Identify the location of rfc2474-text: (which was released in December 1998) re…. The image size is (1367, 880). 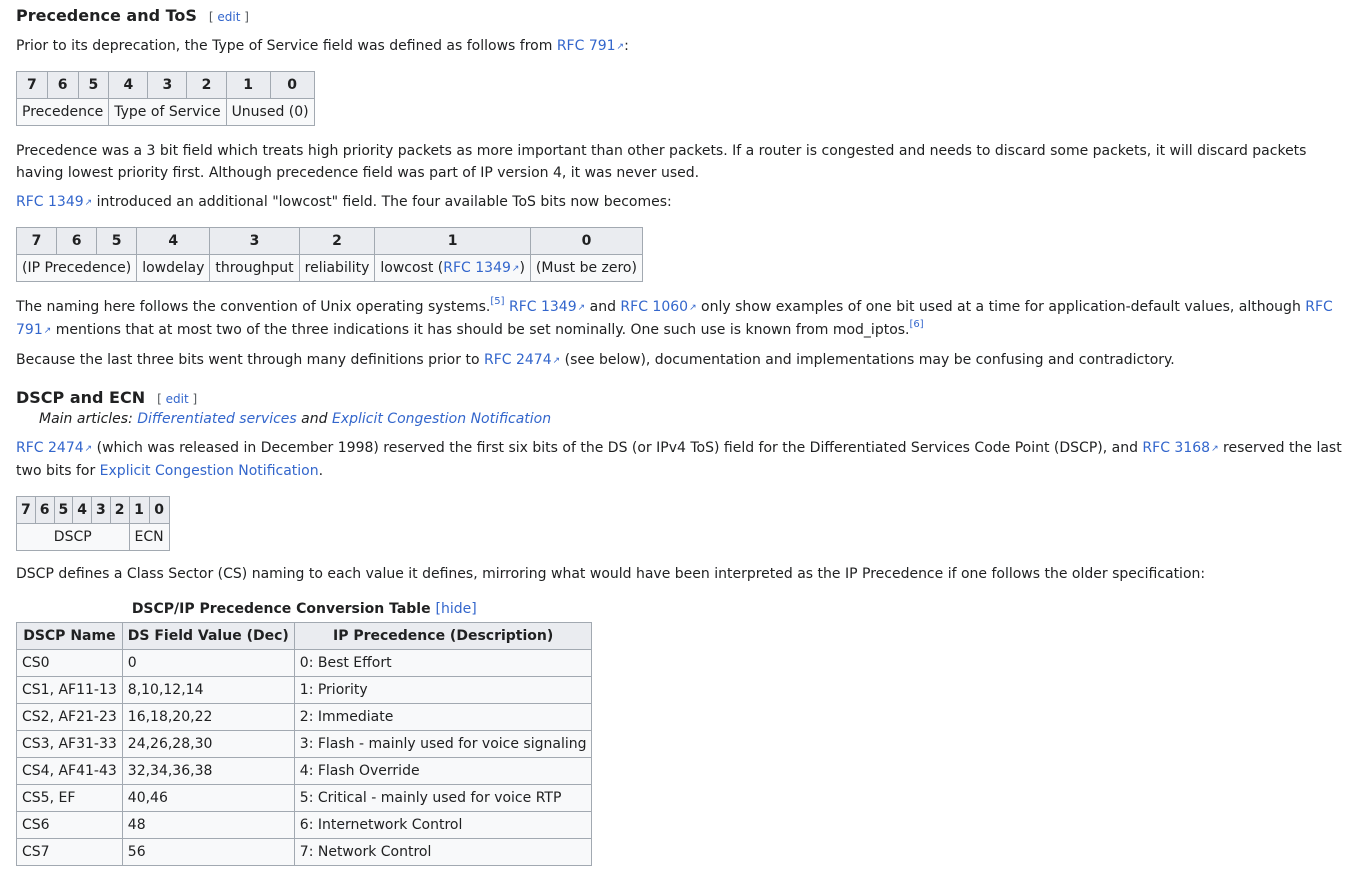
(617, 448).